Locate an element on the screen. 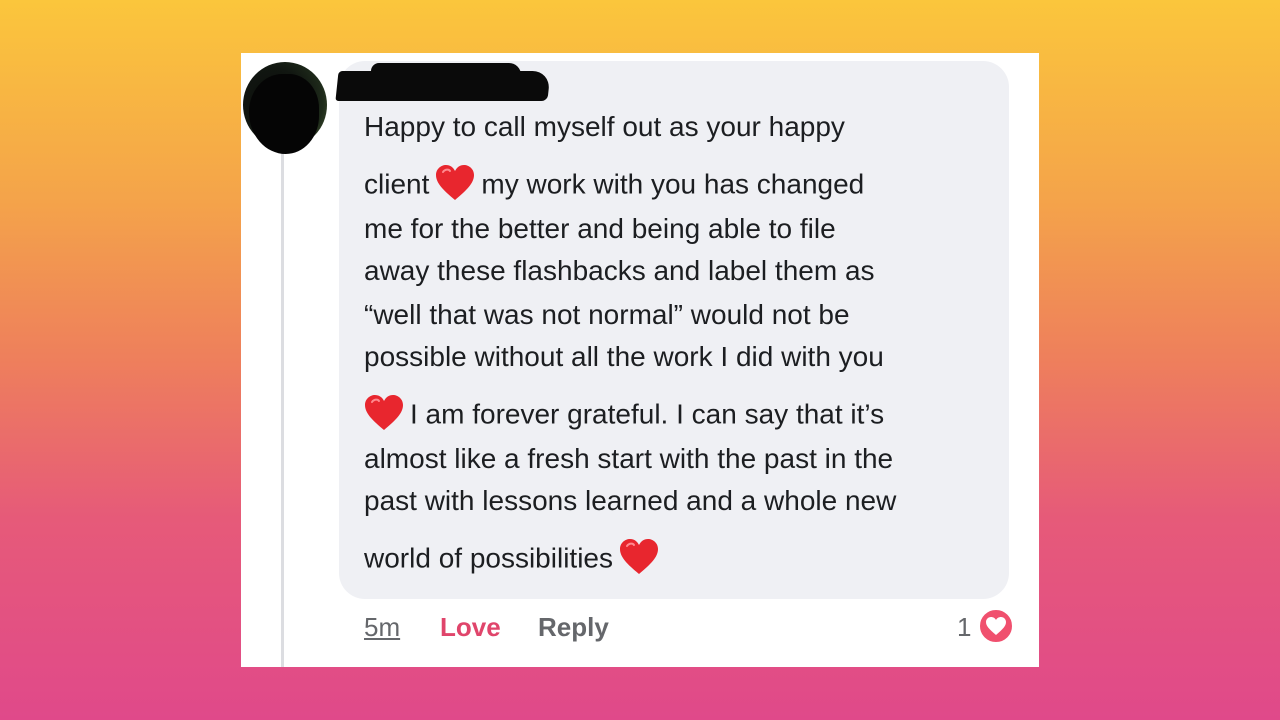 This screenshot has height=720, width=1280. comment-line: “well that was not normal” would not be is located at coordinates (607, 314).